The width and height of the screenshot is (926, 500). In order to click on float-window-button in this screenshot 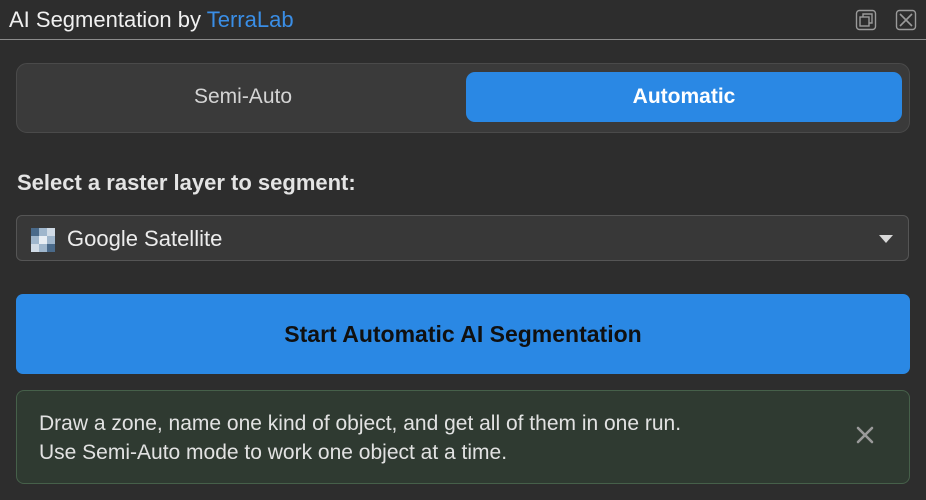, I will do `click(866, 20)`.